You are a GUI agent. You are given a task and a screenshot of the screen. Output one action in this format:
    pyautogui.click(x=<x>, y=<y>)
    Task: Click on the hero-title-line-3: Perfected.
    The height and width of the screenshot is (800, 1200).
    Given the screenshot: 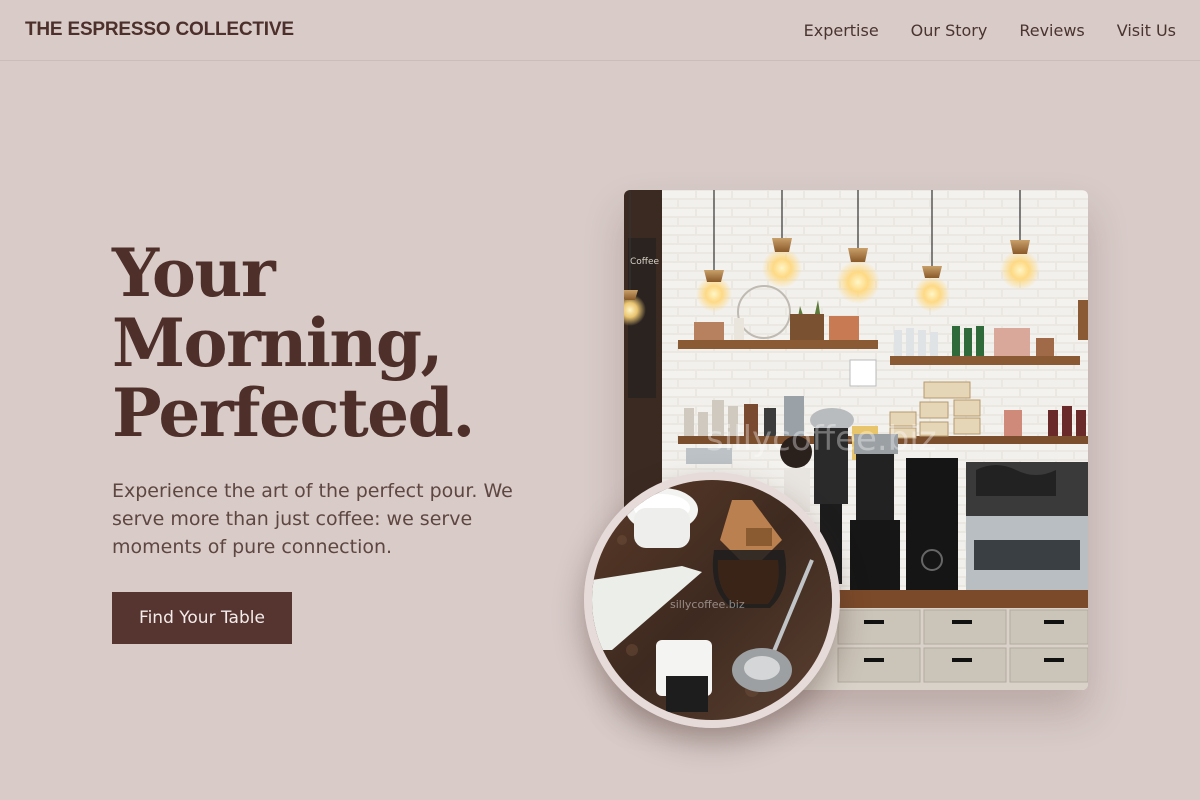 What is the action you would take?
    pyautogui.click(x=293, y=413)
    